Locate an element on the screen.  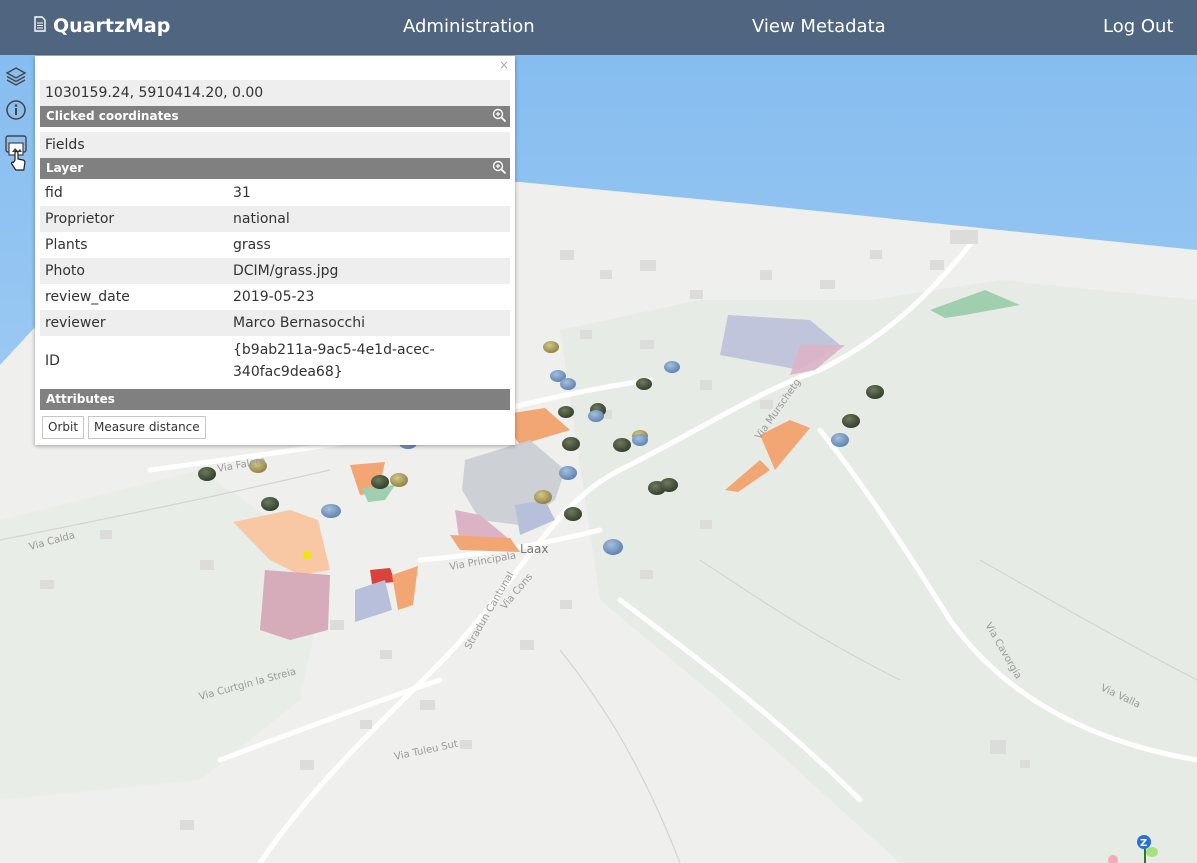
attribute-value: DCIM/grass.jpg is located at coordinates (369, 271).